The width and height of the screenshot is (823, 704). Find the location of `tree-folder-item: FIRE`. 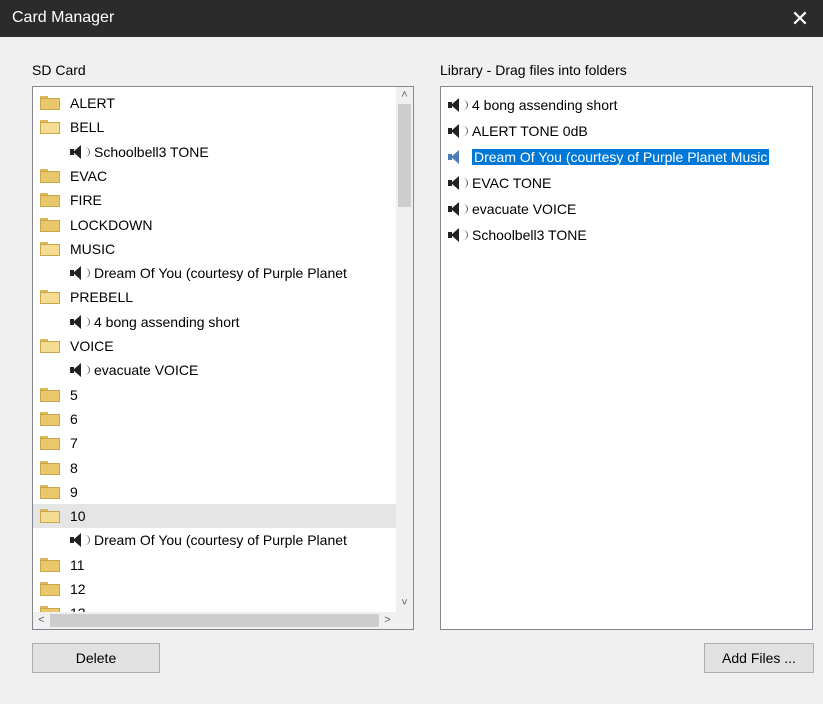

tree-folder-item: FIRE is located at coordinates (214, 200).